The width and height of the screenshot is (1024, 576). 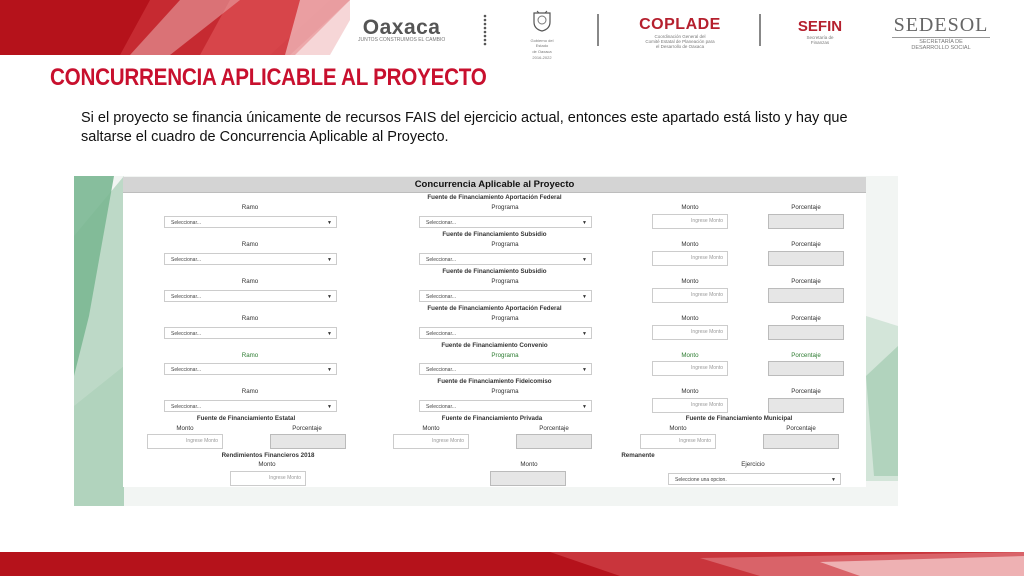 I want to click on estatal-porcentaje-field, so click(x=308, y=441).